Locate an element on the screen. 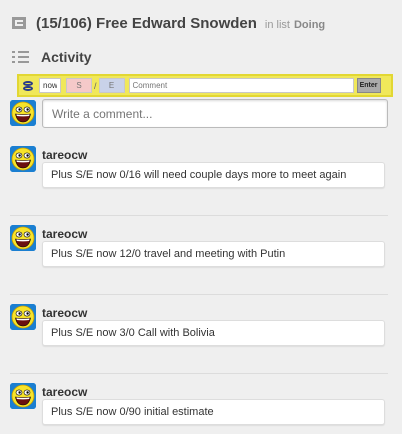  in-list-label: in list is located at coordinates (277, 24).